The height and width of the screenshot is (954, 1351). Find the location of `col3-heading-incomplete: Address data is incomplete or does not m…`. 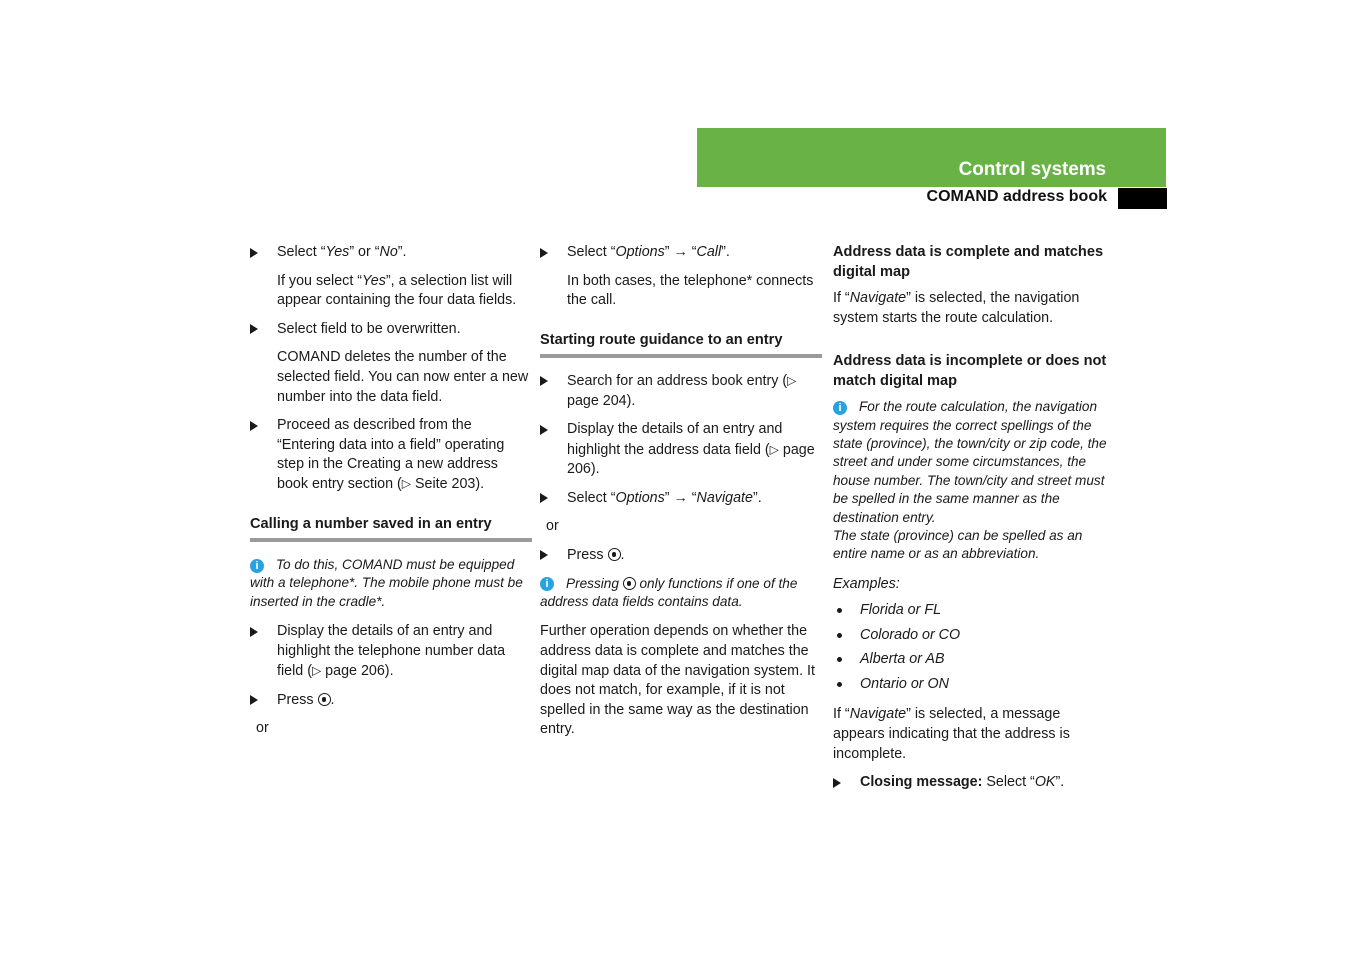

col3-heading-incomplete: Address data is incomplete or does not m… is located at coordinates (970, 371).